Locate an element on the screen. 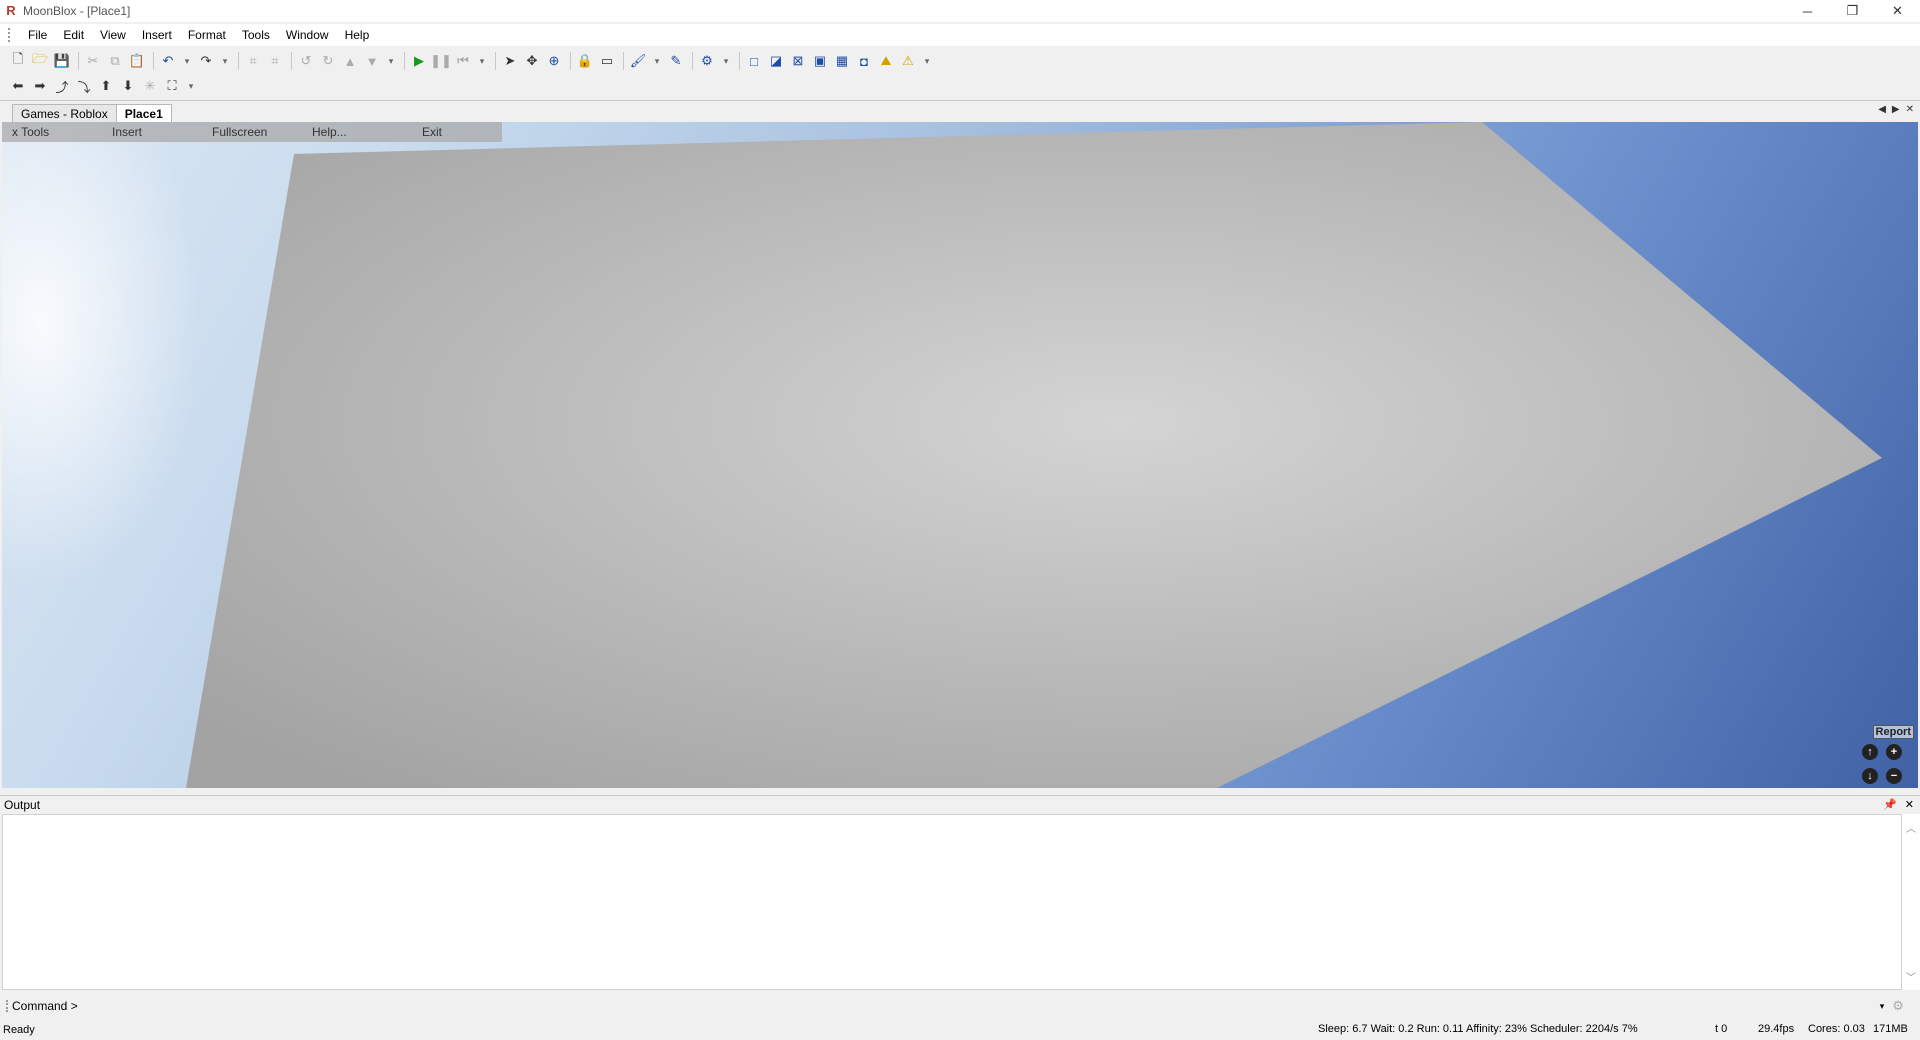  menu-window: Window is located at coordinates (307, 35).